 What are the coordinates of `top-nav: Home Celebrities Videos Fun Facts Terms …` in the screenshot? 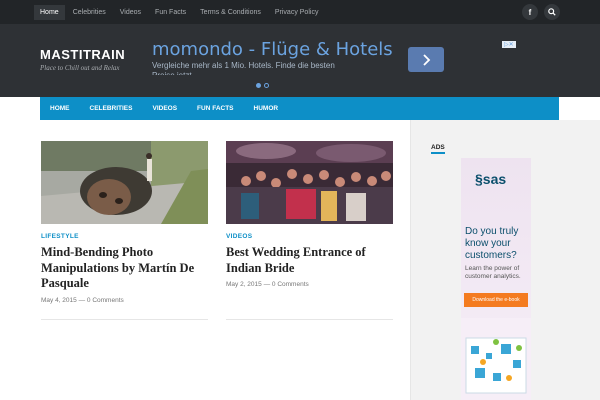 It's located at (183, 12).